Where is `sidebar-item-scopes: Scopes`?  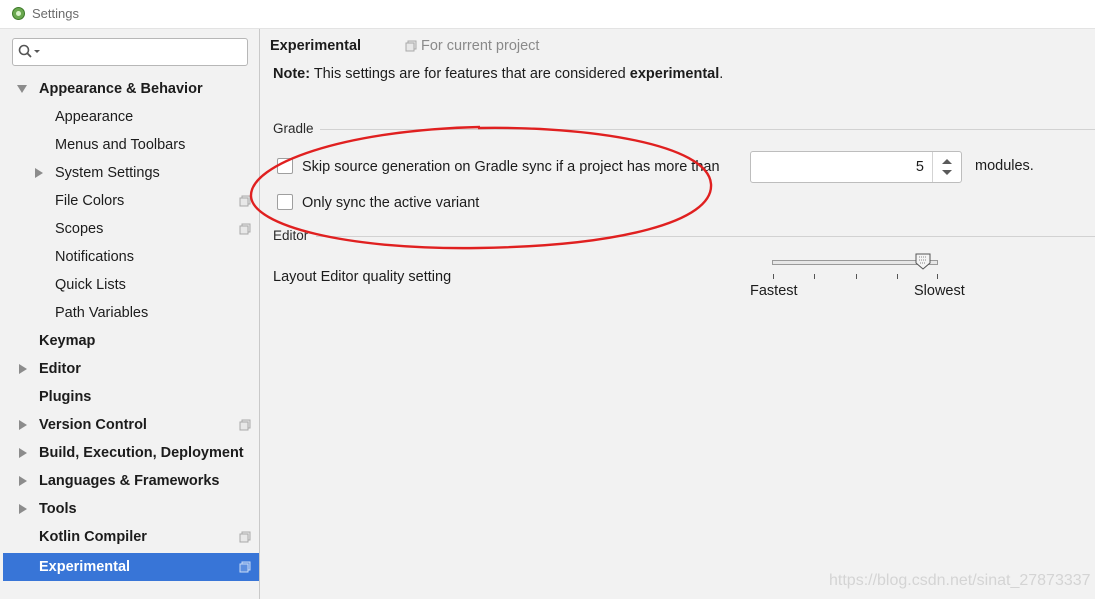
sidebar-item-scopes: Scopes is located at coordinates (131, 229).